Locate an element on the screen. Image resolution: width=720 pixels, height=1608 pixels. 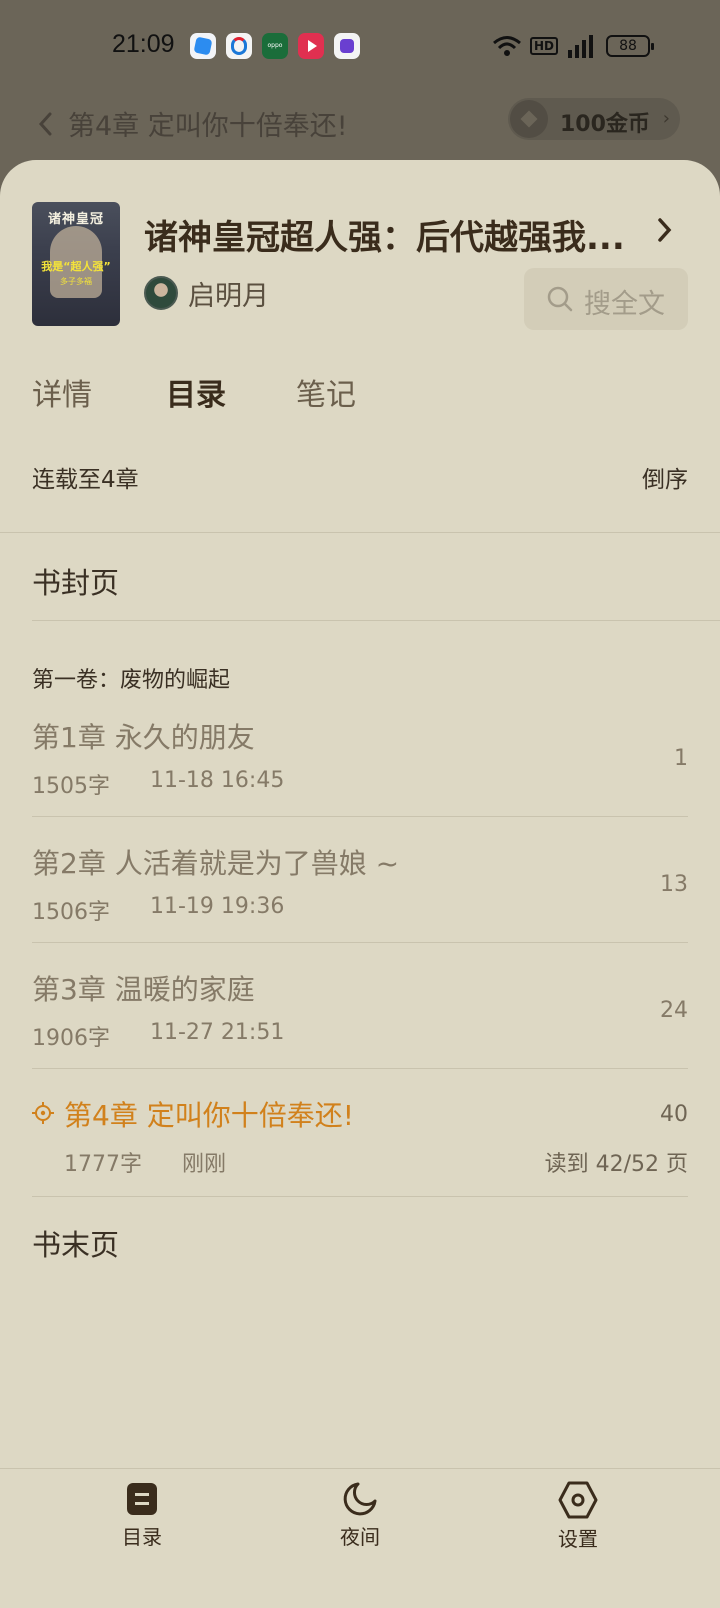
chapter-update-time: 11-19 19:36 is located at coordinates (217, 906).